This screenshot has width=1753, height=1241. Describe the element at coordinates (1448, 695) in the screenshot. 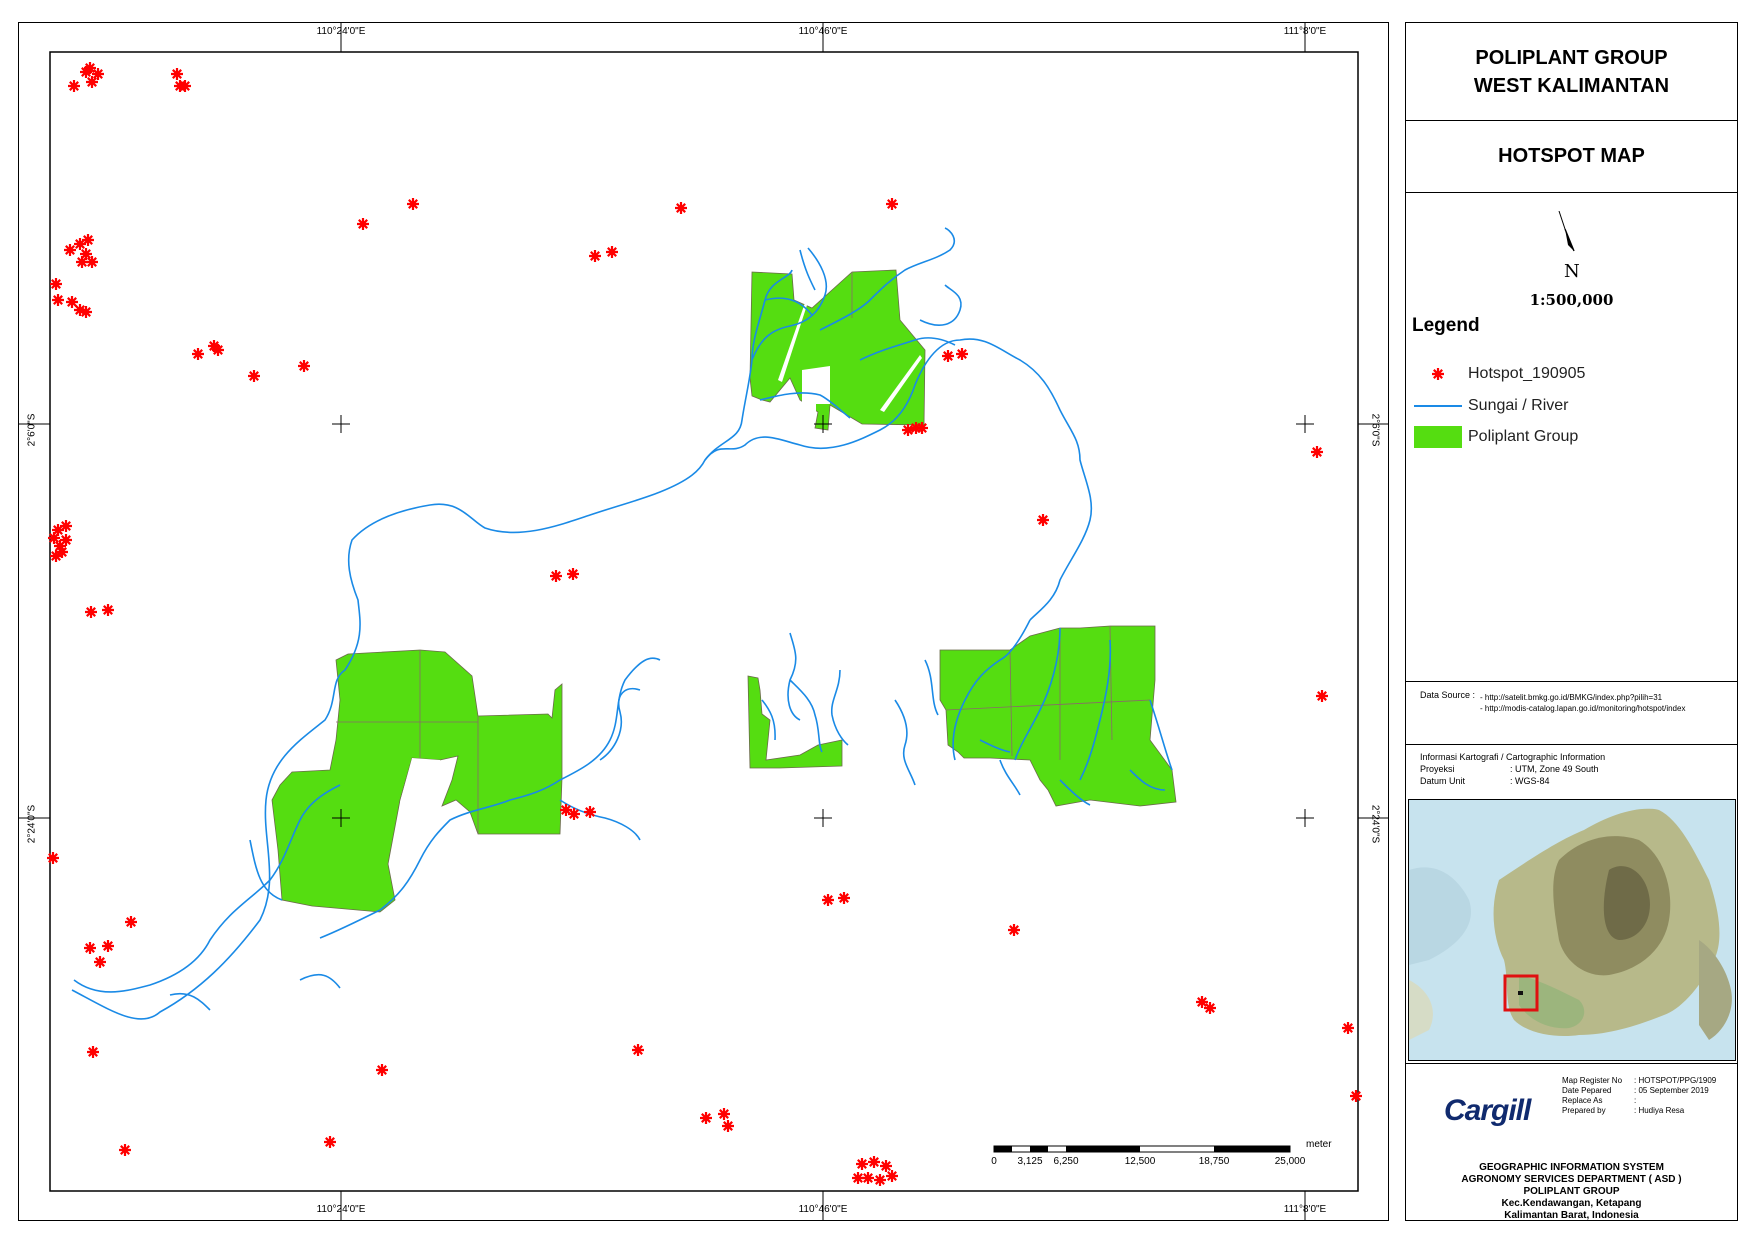

I see `data-source-label: Data Source :` at that location.